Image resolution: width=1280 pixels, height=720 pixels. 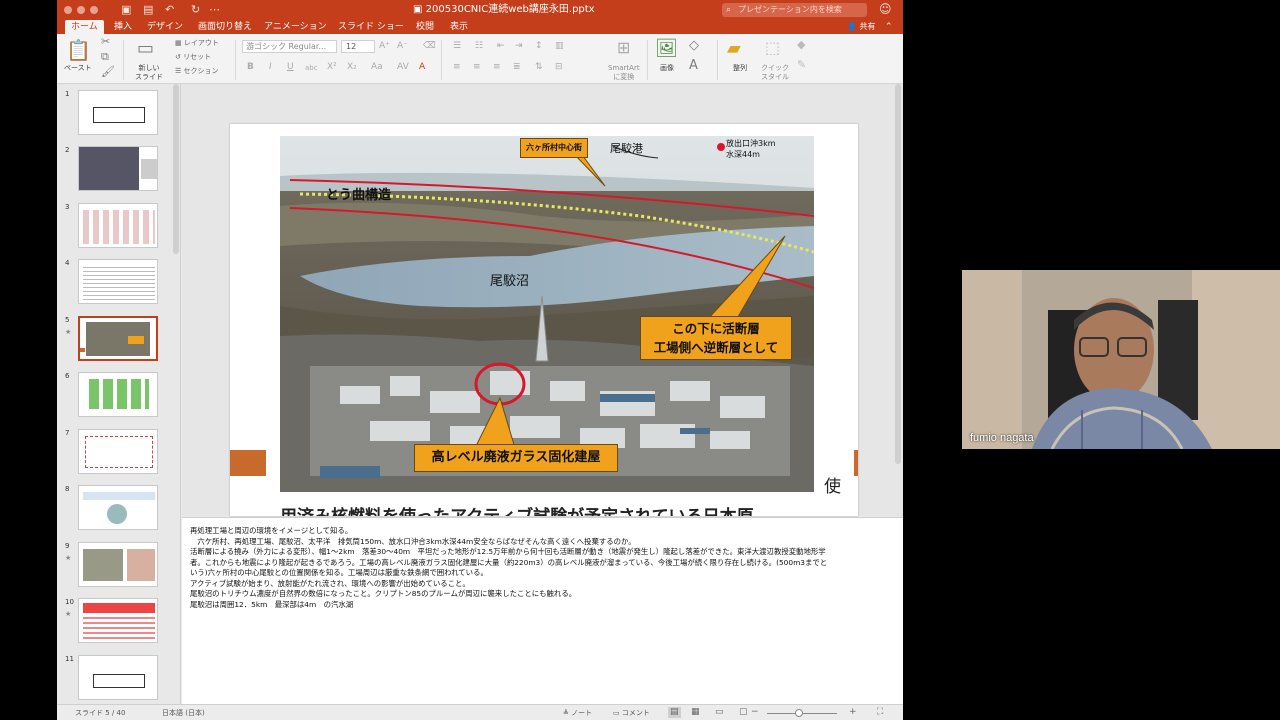 I want to click on line-spacing-icon: ↕, so click(x=539, y=46).